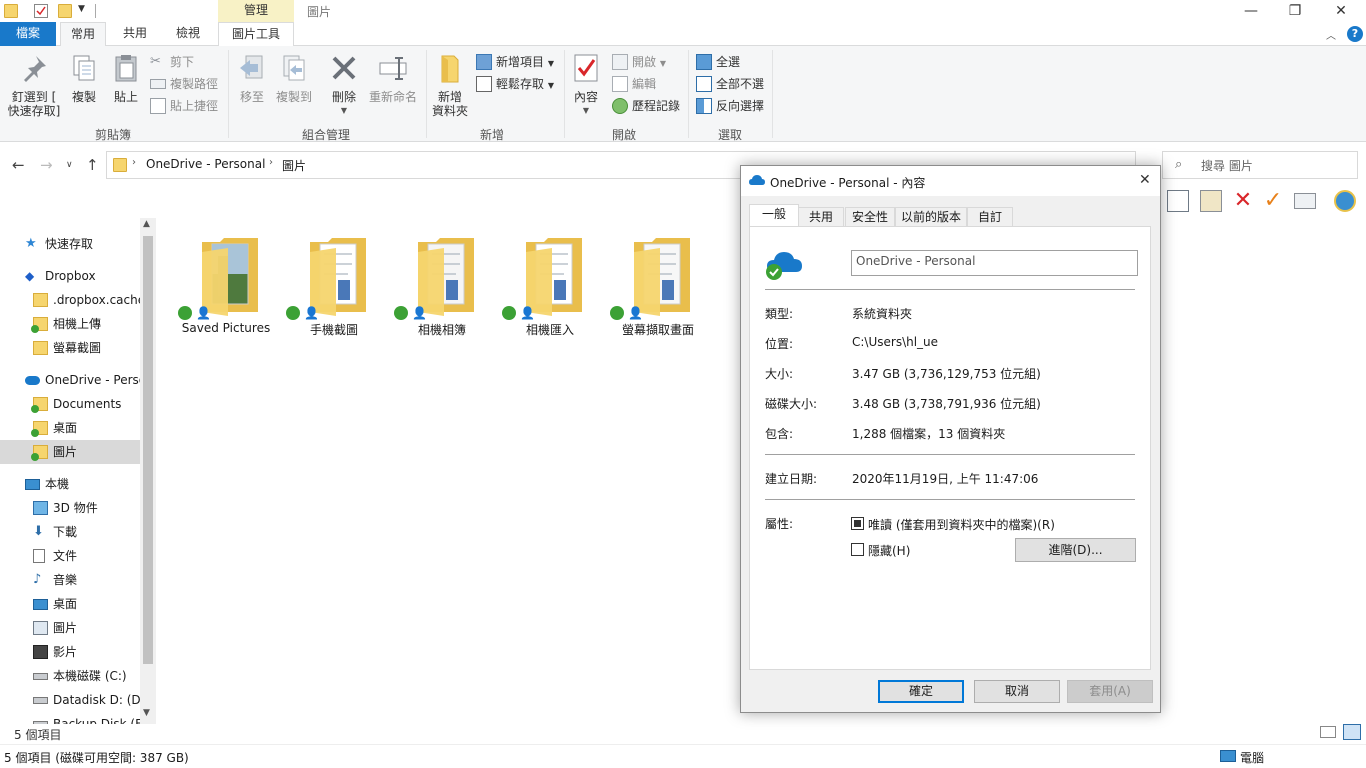  I want to click on folder-name-field: OneDrive - Personal, so click(994, 263).